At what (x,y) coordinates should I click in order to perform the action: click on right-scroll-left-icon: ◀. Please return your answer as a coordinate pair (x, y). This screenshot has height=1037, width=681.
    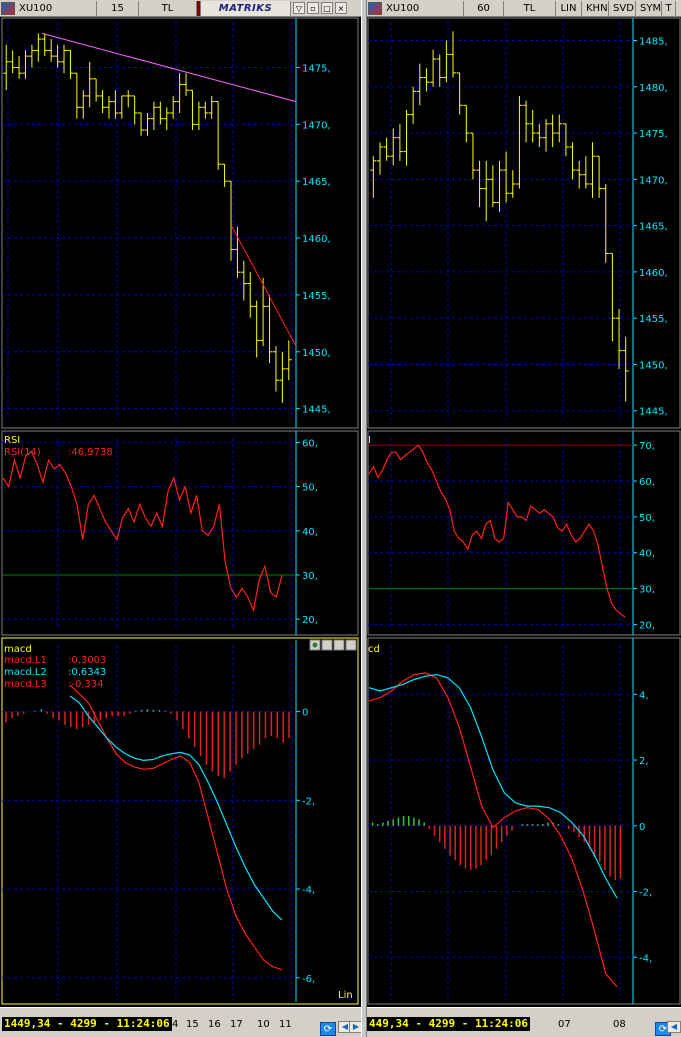
    Looking at the image, I should click on (674, 1027).